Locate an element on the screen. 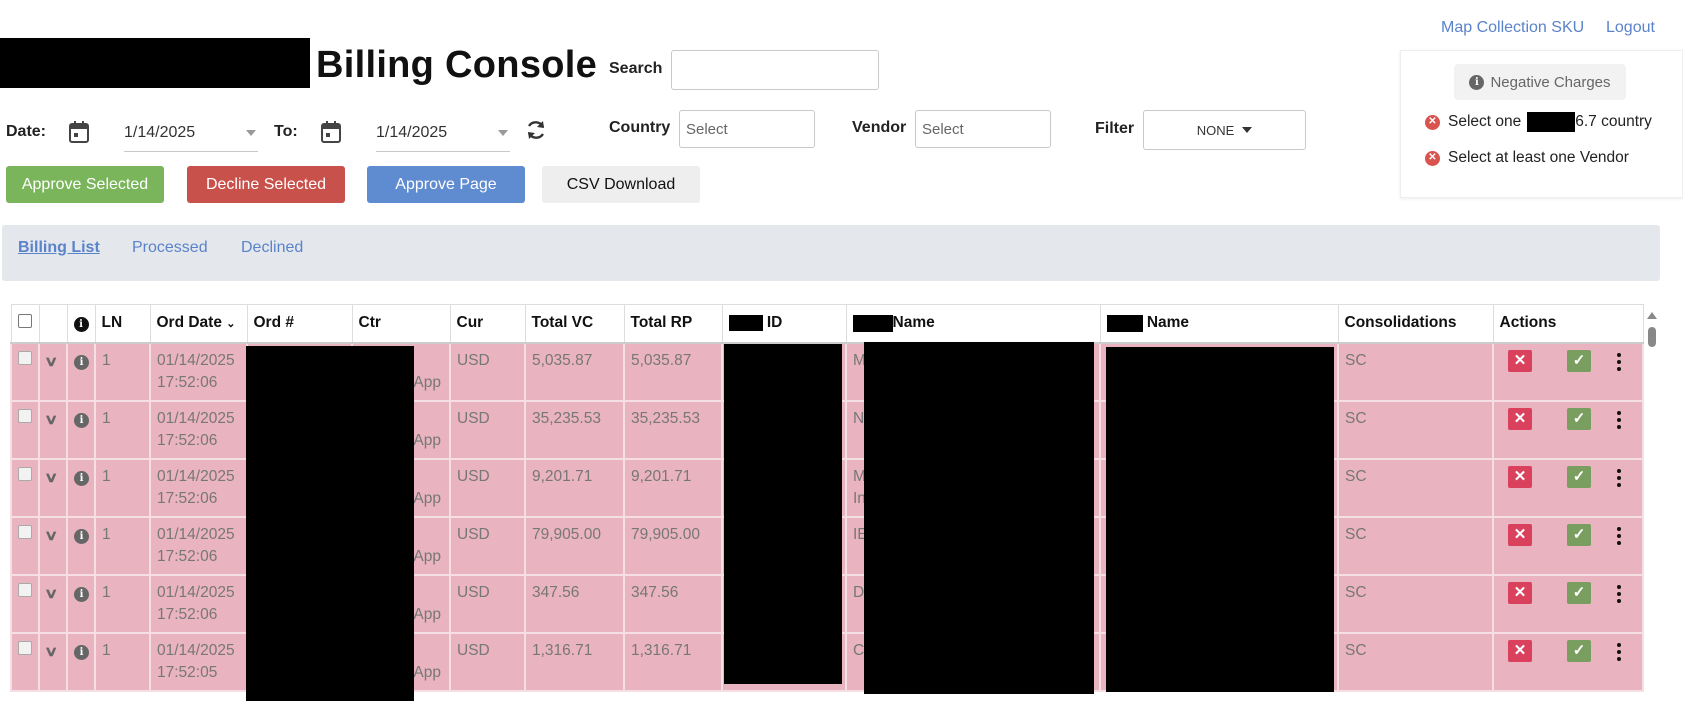 This screenshot has height=701, width=1683. search-input is located at coordinates (775, 70).